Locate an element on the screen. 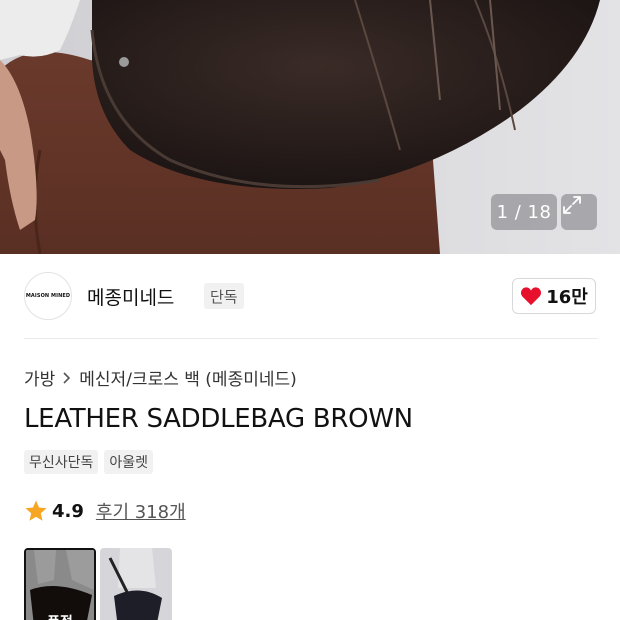 Image resolution: width=620 pixels, height=620 pixels. color-option-thumbnails: 품절 is located at coordinates (98, 584).